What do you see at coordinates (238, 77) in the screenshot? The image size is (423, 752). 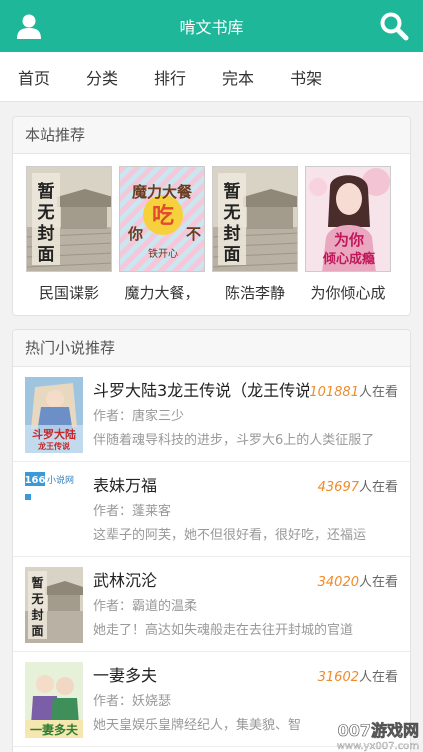 I see `nav-completed: 完本` at bounding box center [238, 77].